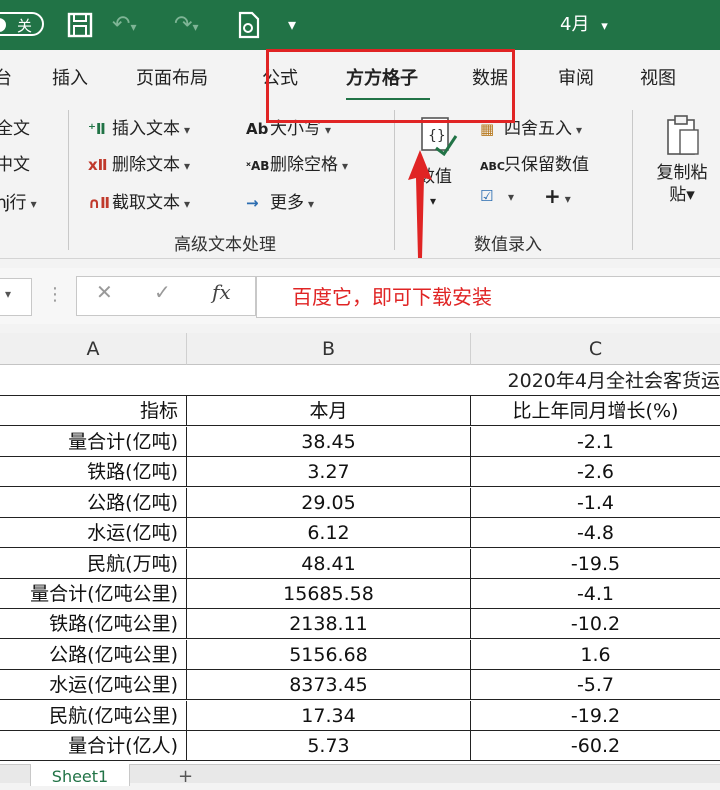 Image resolution: width=720 pixels, height=790 pixels. What do you see at coordinates (93, 594) in the screenshot?
I see `table-cell-a: 量合计(亿吨公里)` at bounding box center [93, 594].